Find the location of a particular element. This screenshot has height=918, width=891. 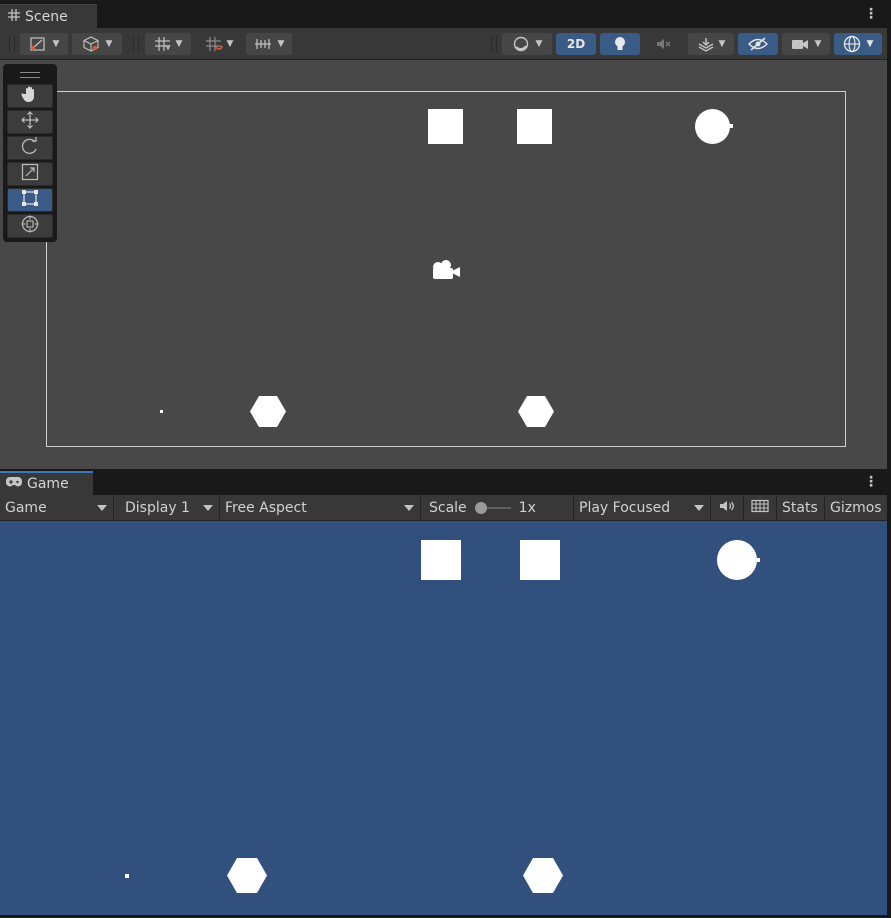

tool-palette is located at coordinates (30, 153).